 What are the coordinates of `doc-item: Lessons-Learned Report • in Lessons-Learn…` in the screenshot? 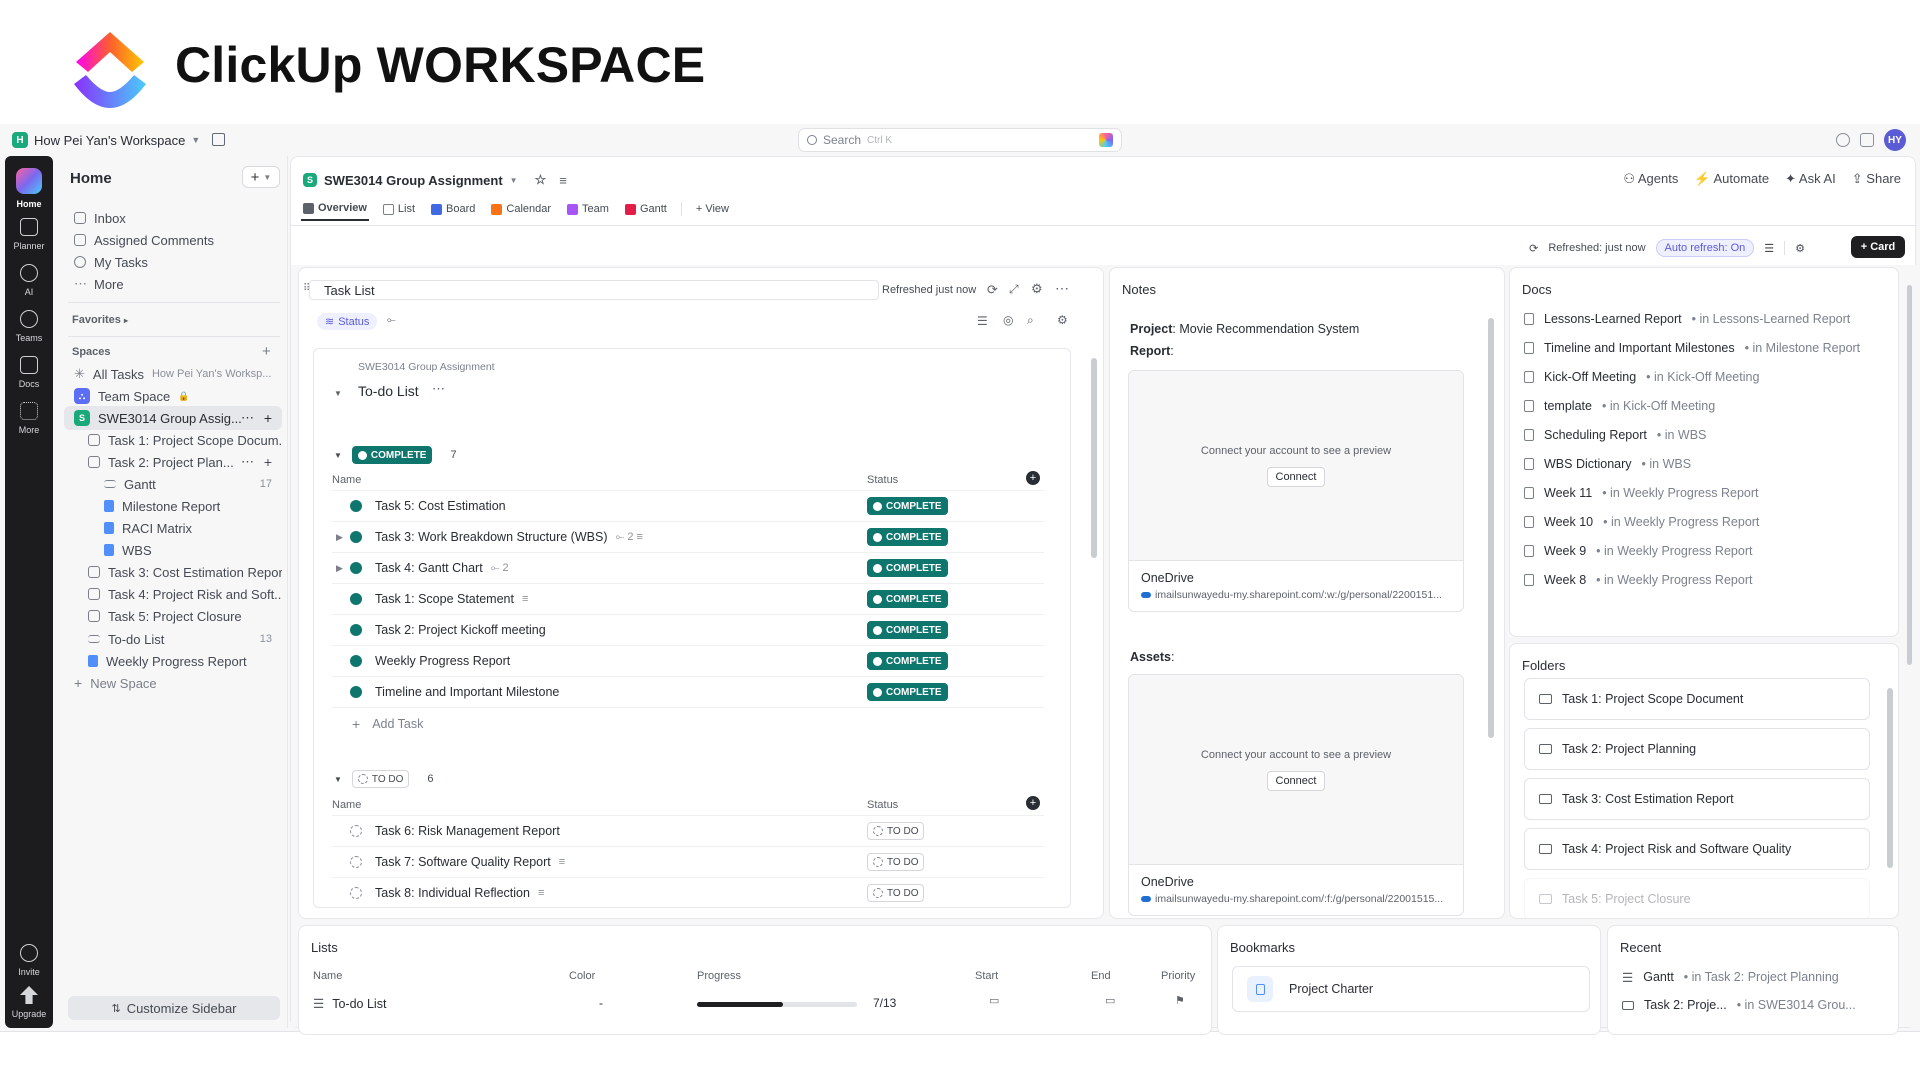 It's located at (1704, 319).